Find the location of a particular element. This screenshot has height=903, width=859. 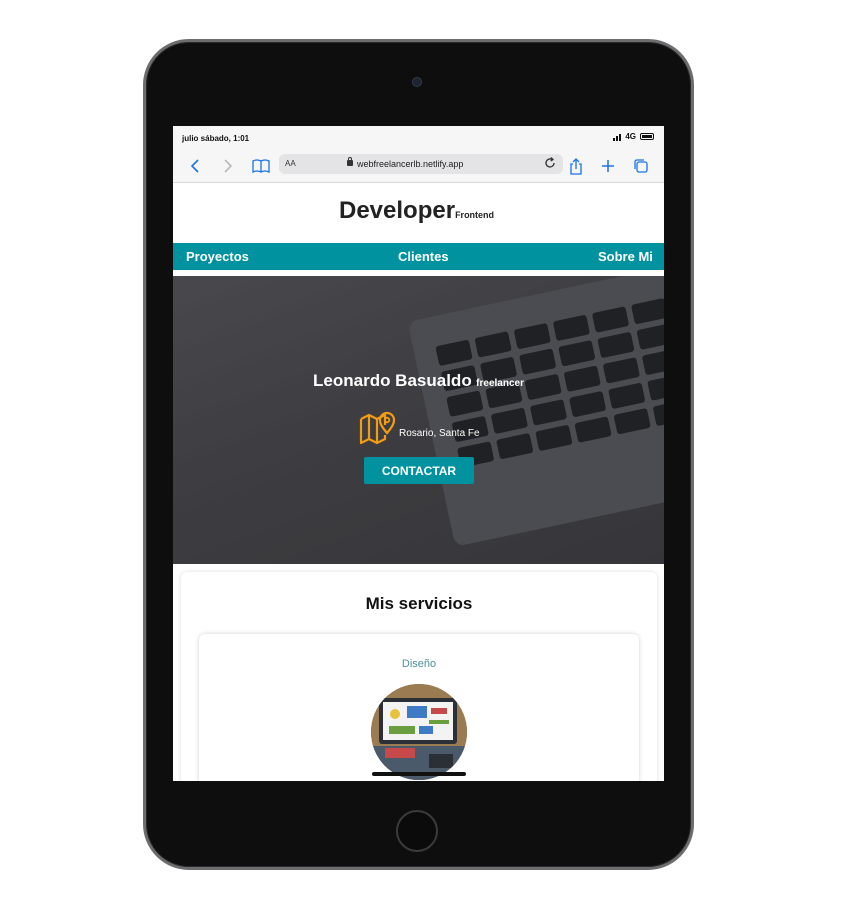

service-card: Diseño is located at coordinates (419, 707).